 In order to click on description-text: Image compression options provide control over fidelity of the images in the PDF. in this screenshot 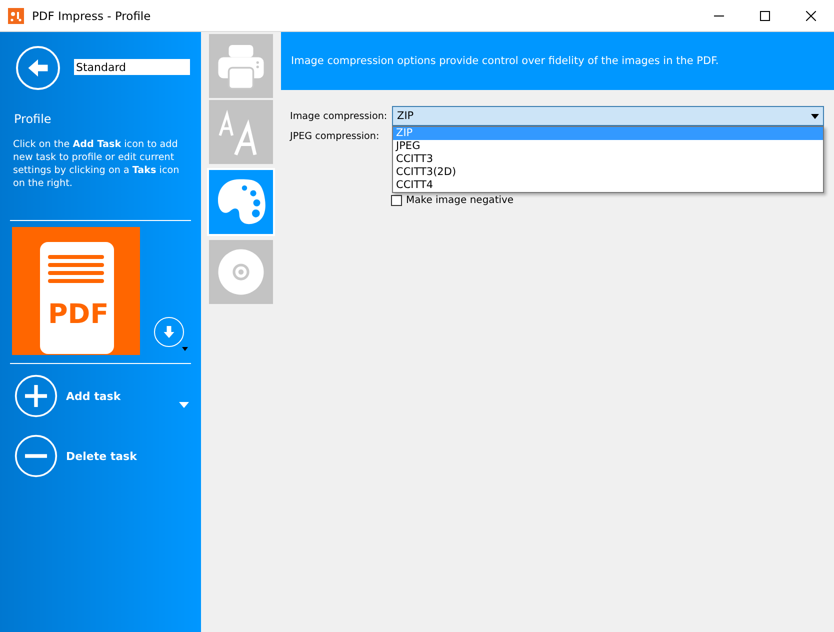, I will do `click(557, 61)`.